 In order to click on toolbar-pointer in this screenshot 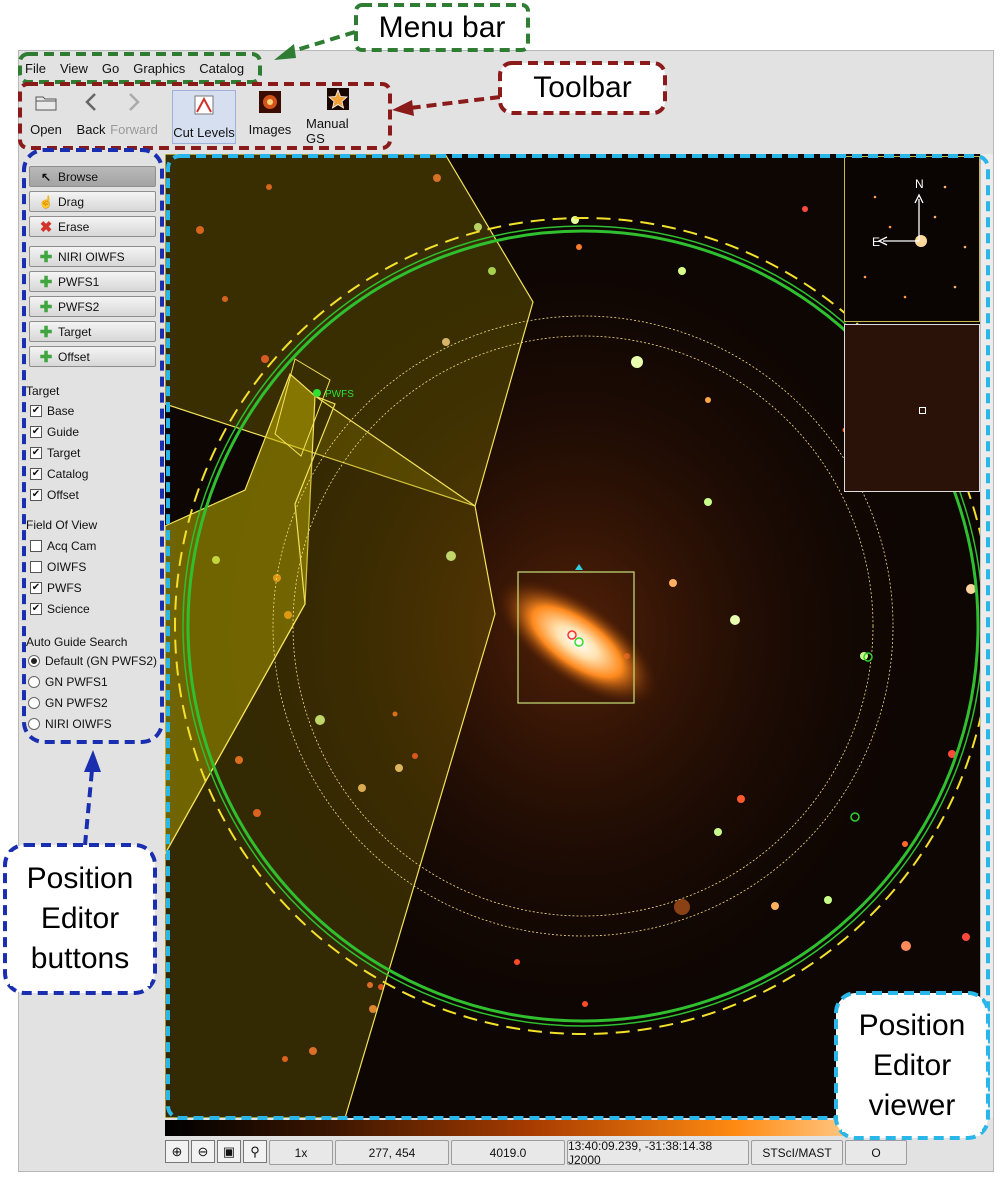, I will do `click(455, 102)`.